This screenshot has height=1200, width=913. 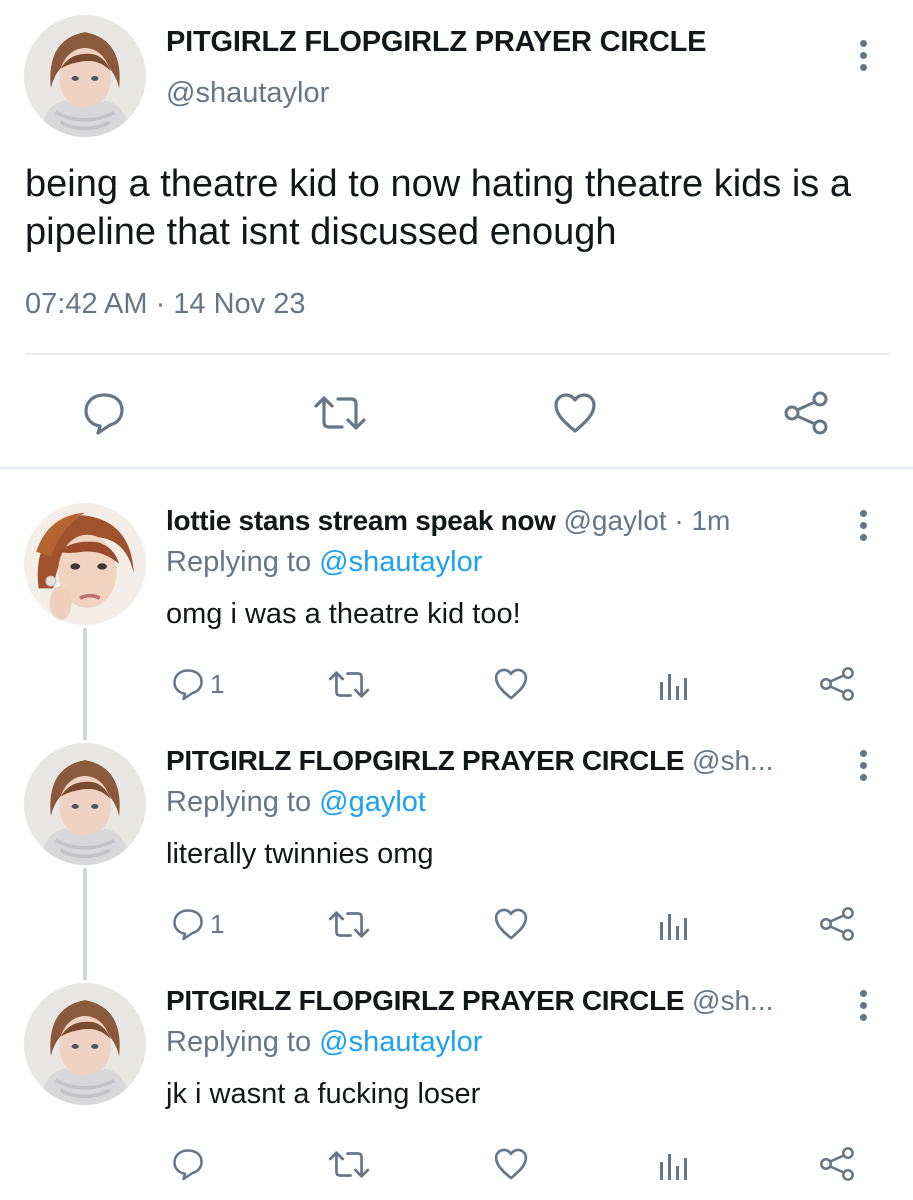 What do you see at coordinates (372, 802) in the screenshot?
I see `mention-link: @gaylot` at bounding box center [372, 802].